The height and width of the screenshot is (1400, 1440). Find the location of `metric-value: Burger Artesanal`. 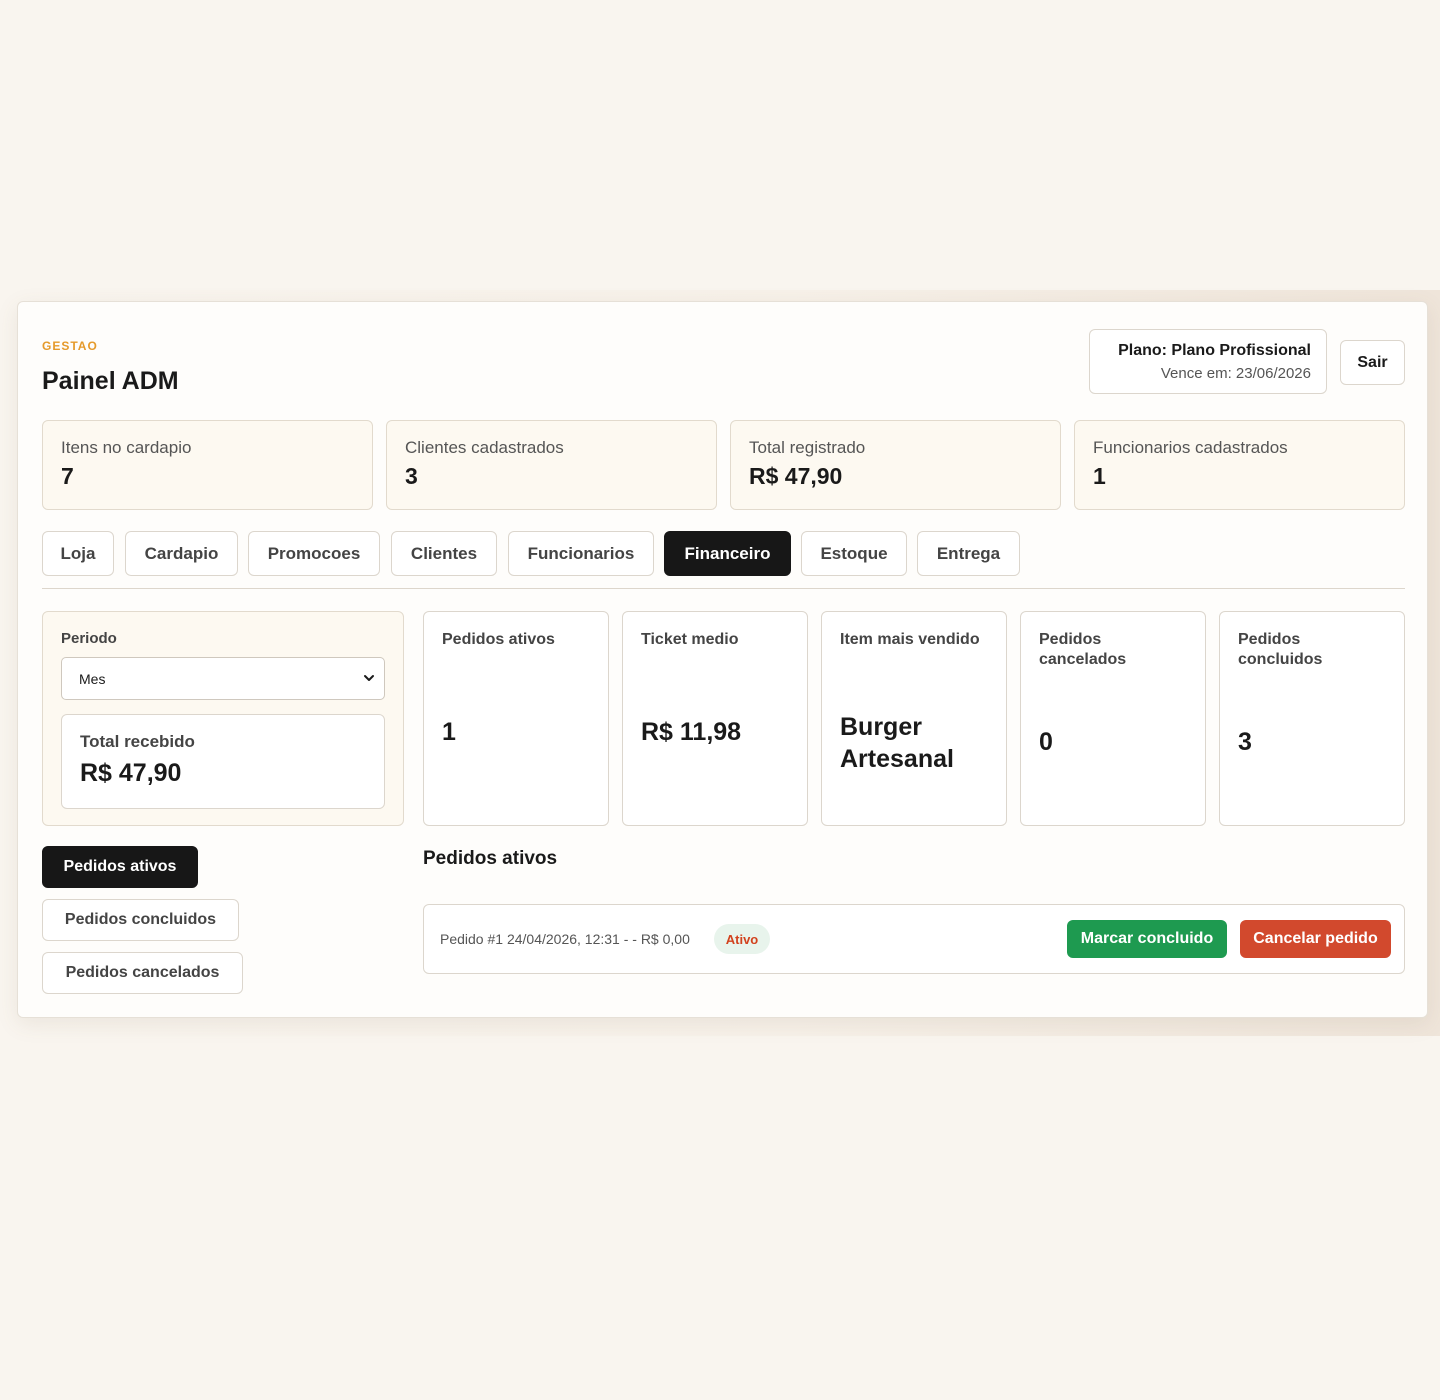

metric-value: Burger Artesanal is located at coordinates (897, 743).